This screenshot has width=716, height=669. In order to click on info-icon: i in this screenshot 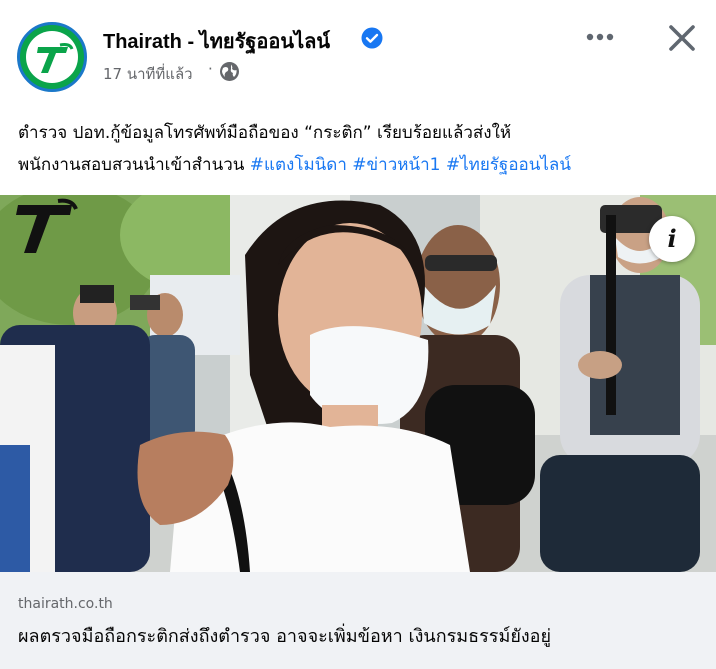, I will do `click(672, 238)`.